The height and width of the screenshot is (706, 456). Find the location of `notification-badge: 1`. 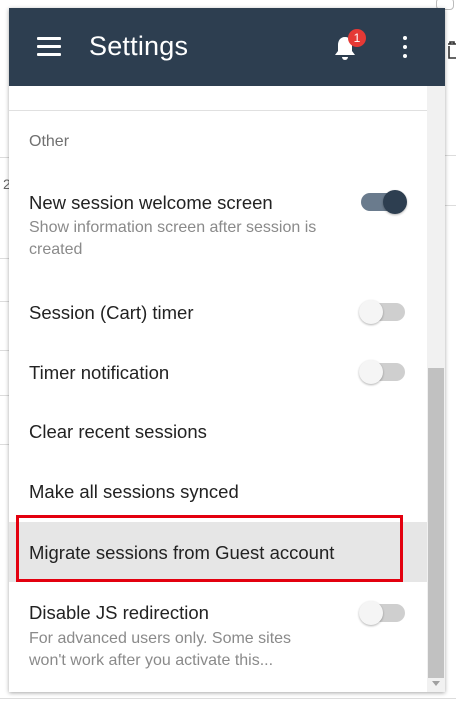

notification-badge: 1 is located at coordinates (357, 38).